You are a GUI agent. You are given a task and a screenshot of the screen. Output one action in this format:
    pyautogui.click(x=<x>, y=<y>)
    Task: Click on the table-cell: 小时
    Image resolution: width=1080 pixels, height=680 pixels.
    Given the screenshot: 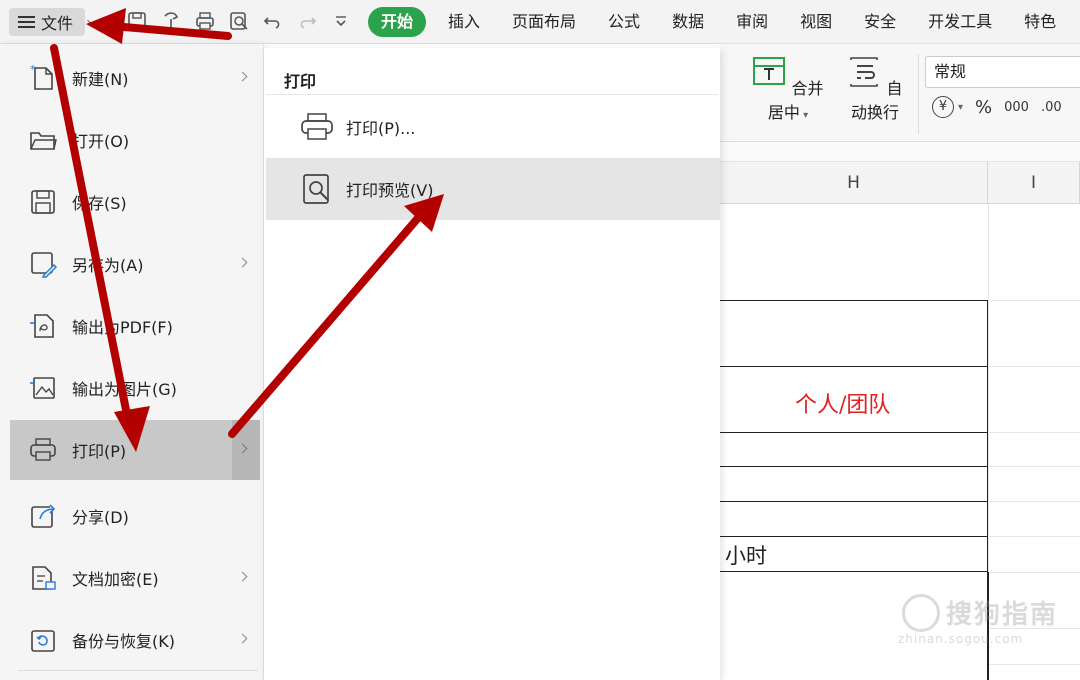 What is the action you would take?
    pyautogui.click(x=854, y=554)
    